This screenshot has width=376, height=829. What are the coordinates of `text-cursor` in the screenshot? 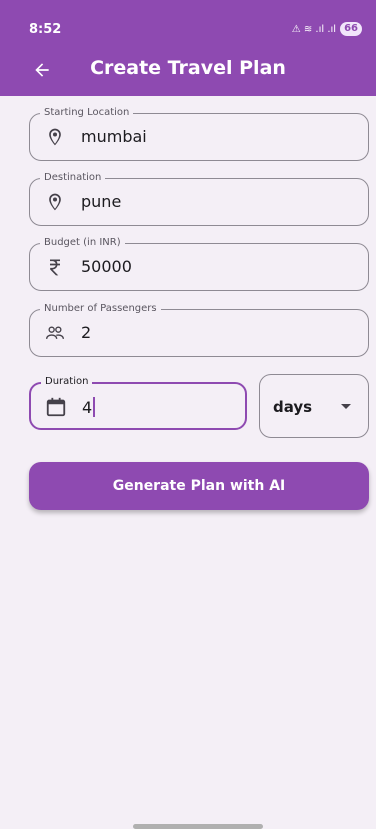 It's located at (94, 407).